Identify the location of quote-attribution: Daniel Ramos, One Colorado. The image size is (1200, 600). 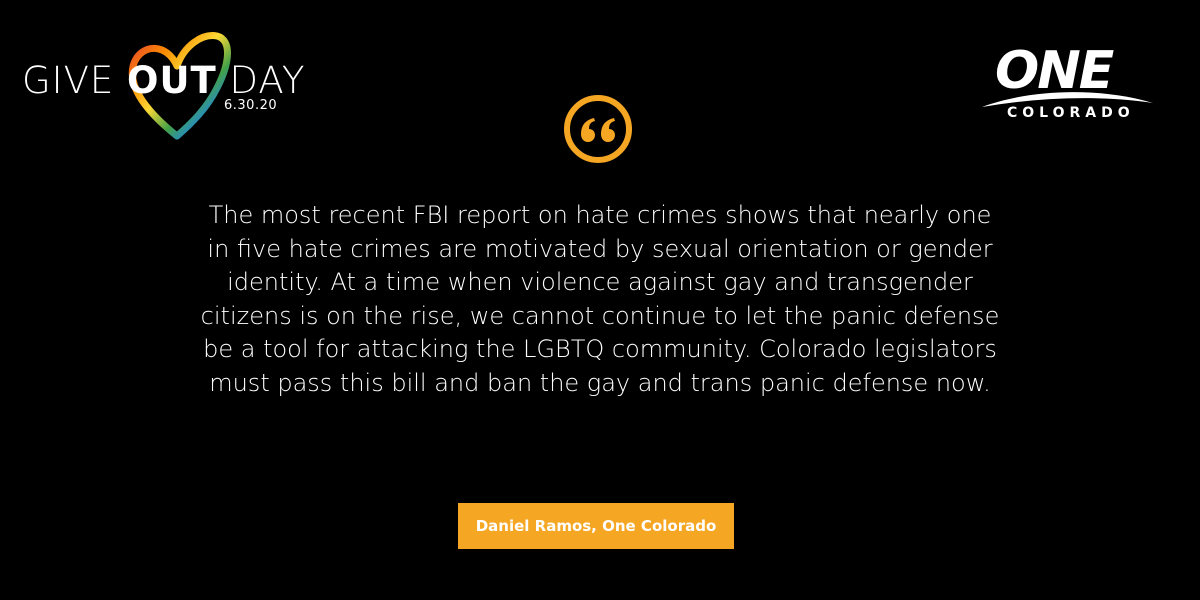
(596, 526).